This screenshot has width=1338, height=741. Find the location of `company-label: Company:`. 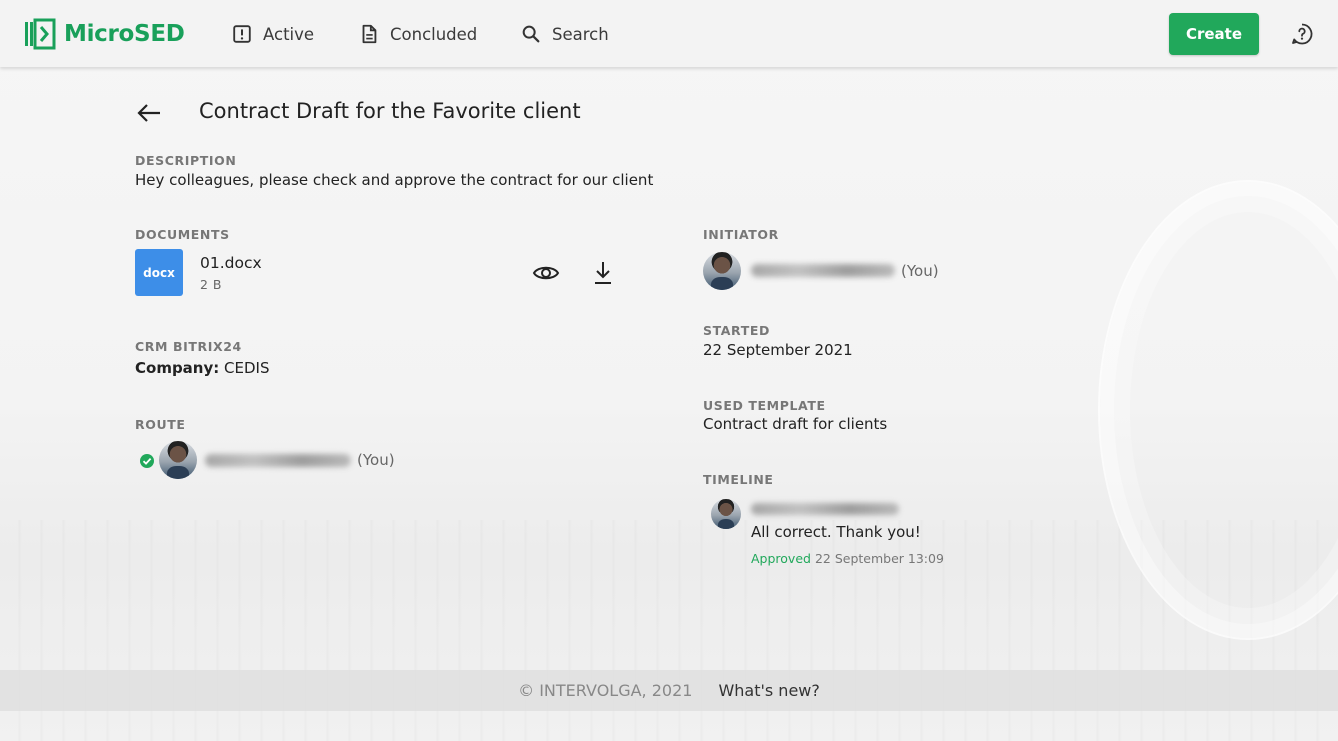

company-label: Company: is located at coordinates (177, 368).